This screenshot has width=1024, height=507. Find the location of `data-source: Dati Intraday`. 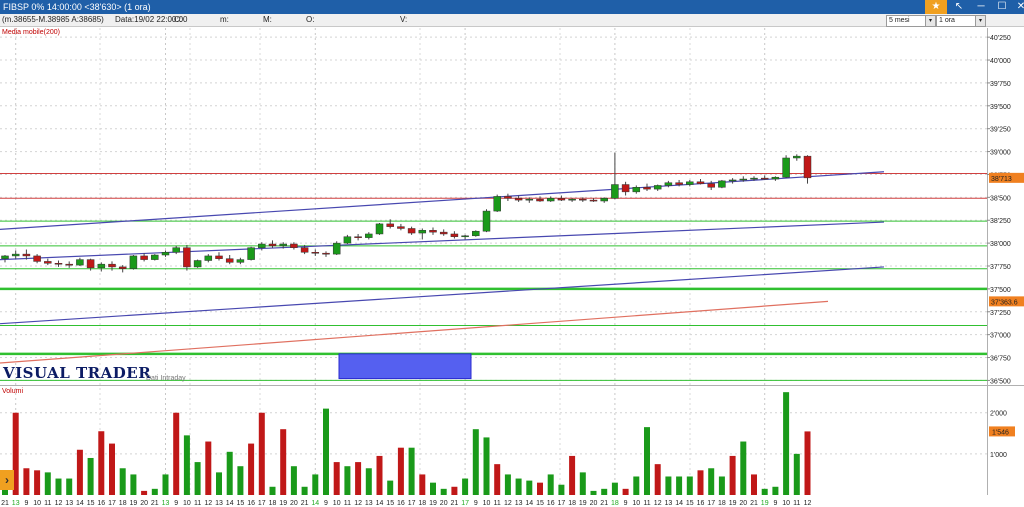

data-source: Dati Intraday is located at coordinates (166, 378).